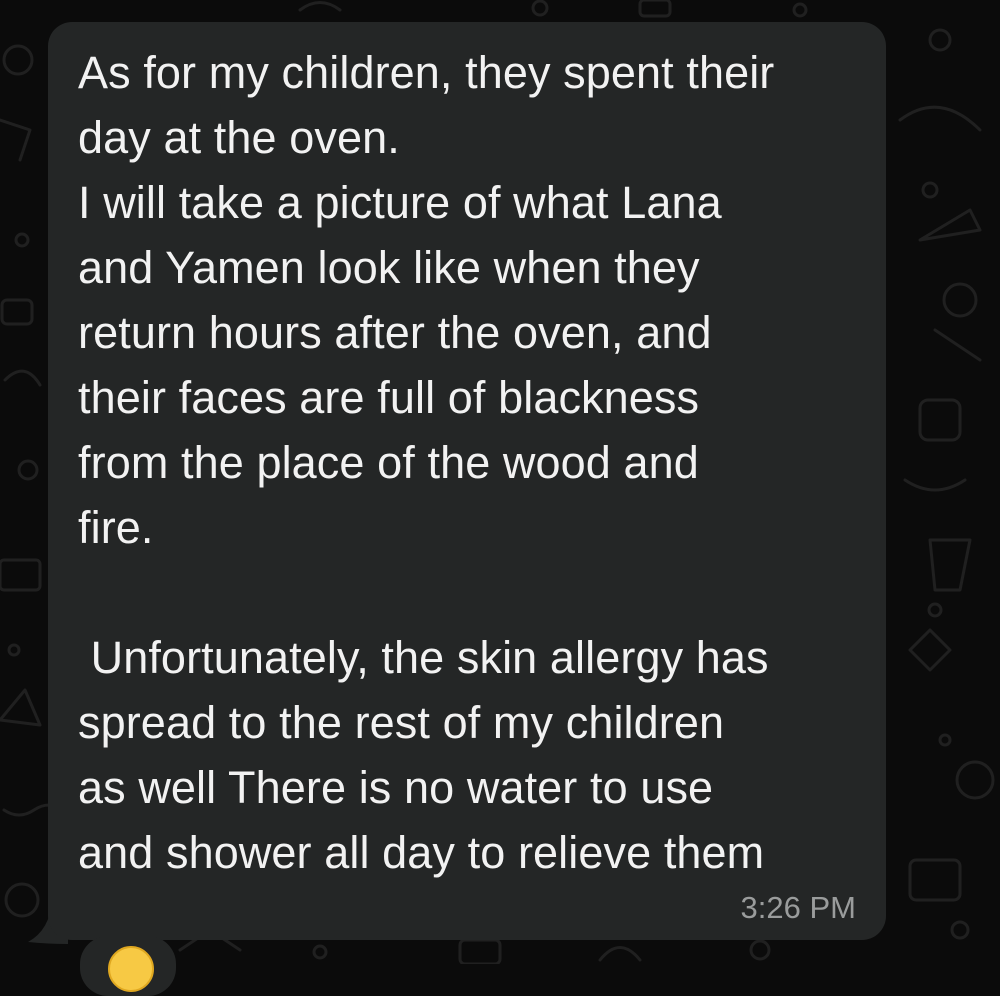 The image size is (1000, 996). I want to click on message-line: as well There is no water to use, so click(396, 787).